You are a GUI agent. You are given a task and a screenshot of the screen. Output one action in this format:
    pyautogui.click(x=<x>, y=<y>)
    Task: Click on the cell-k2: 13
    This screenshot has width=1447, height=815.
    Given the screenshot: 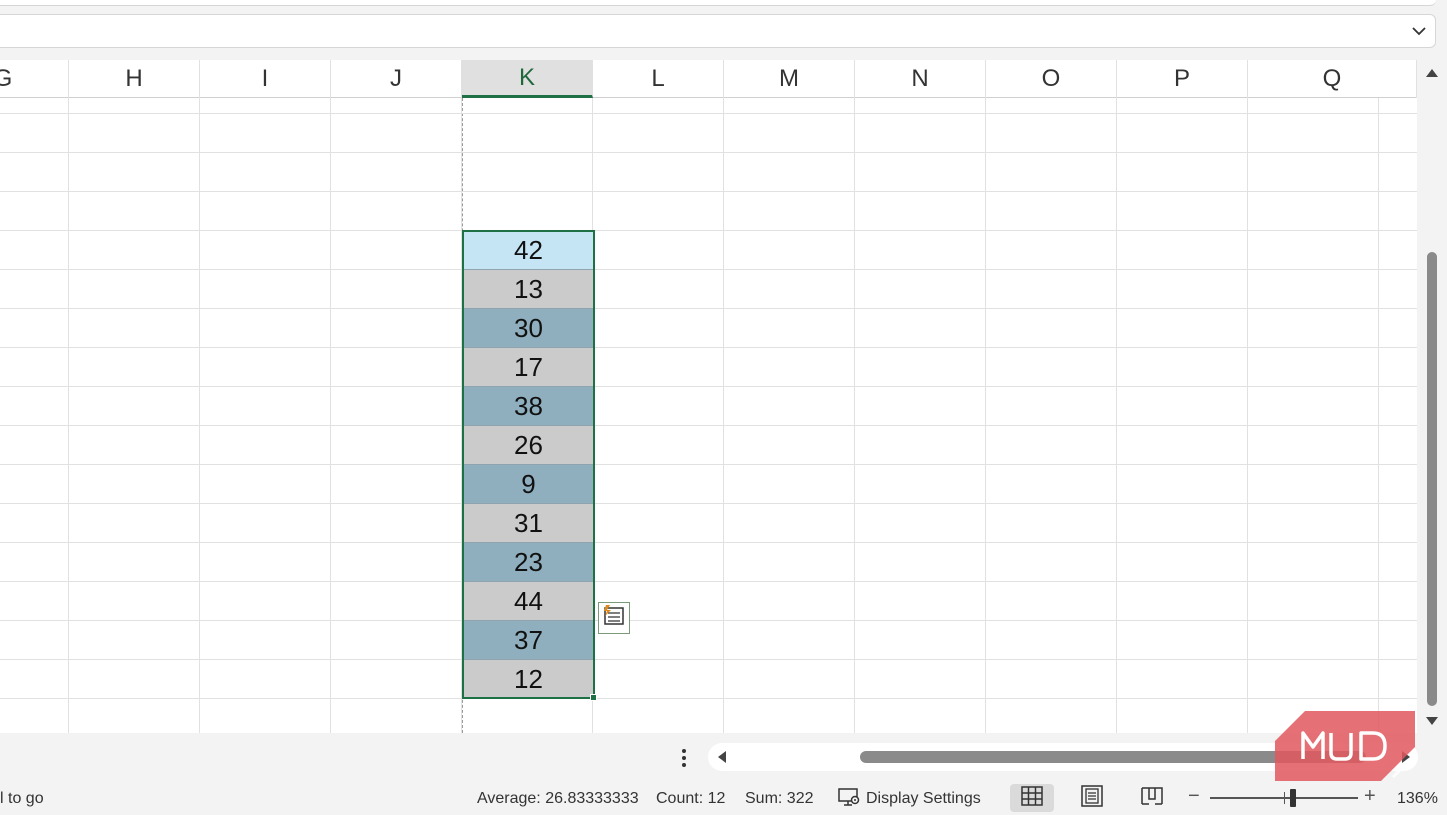 What is the action you would take?
    pyautogui.click(x=528, y=289)
    